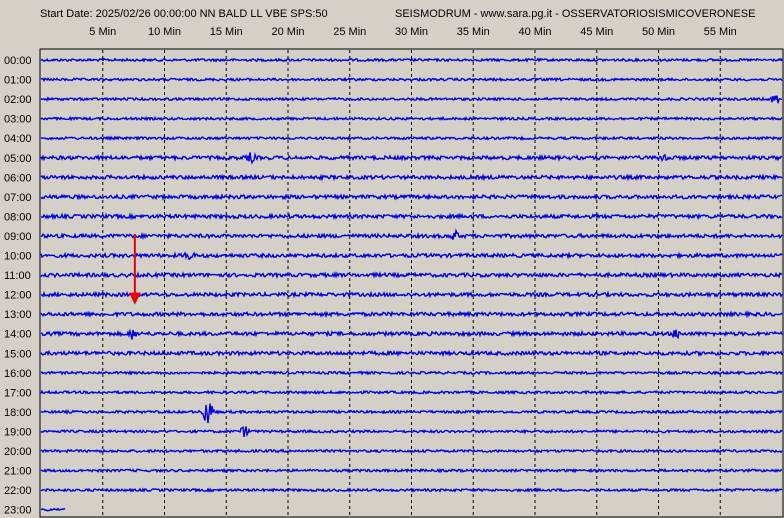  What do you see at coordinates (17, 276) in the screenshot?
I see `row-label: 11:00` at bounding box center [17, 276].